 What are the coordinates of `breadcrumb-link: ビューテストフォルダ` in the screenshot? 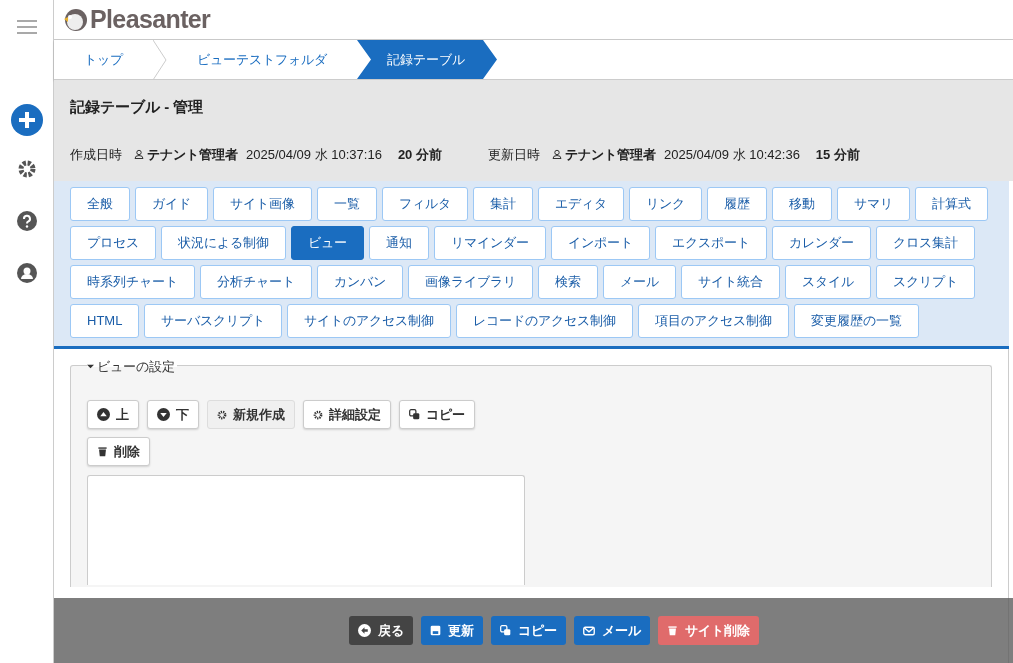 It's located at (262, 59).